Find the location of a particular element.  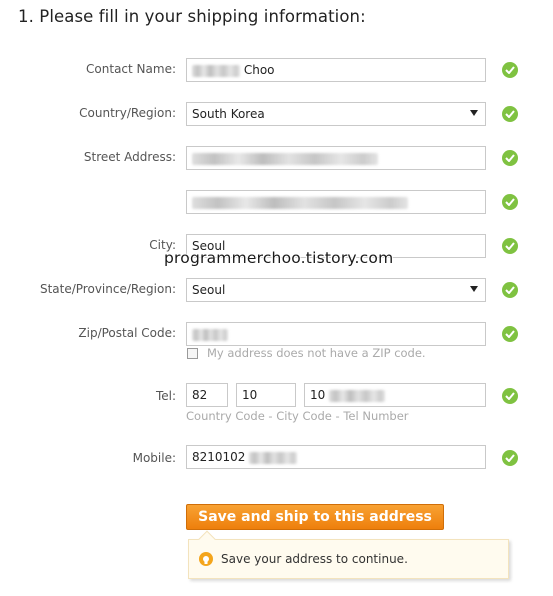

redacted-zip is located at coordinates (210, 334).